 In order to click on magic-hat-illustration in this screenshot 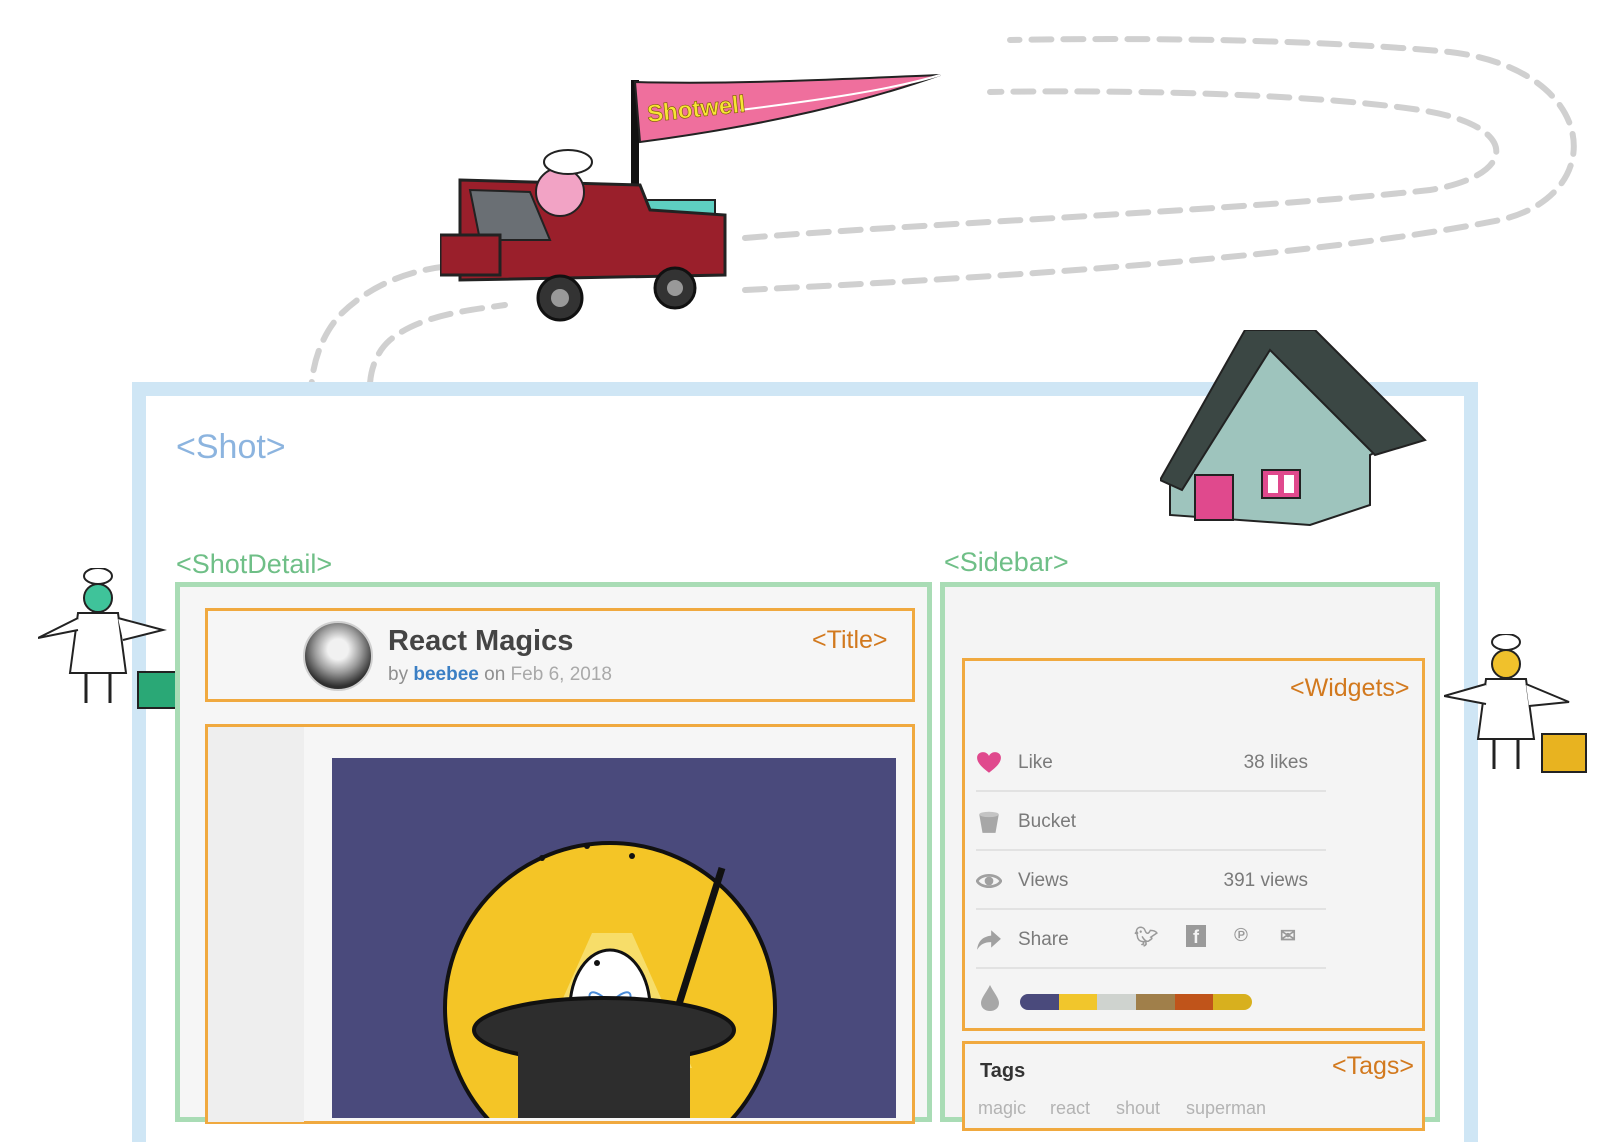, I will do `click(610, 979)`.